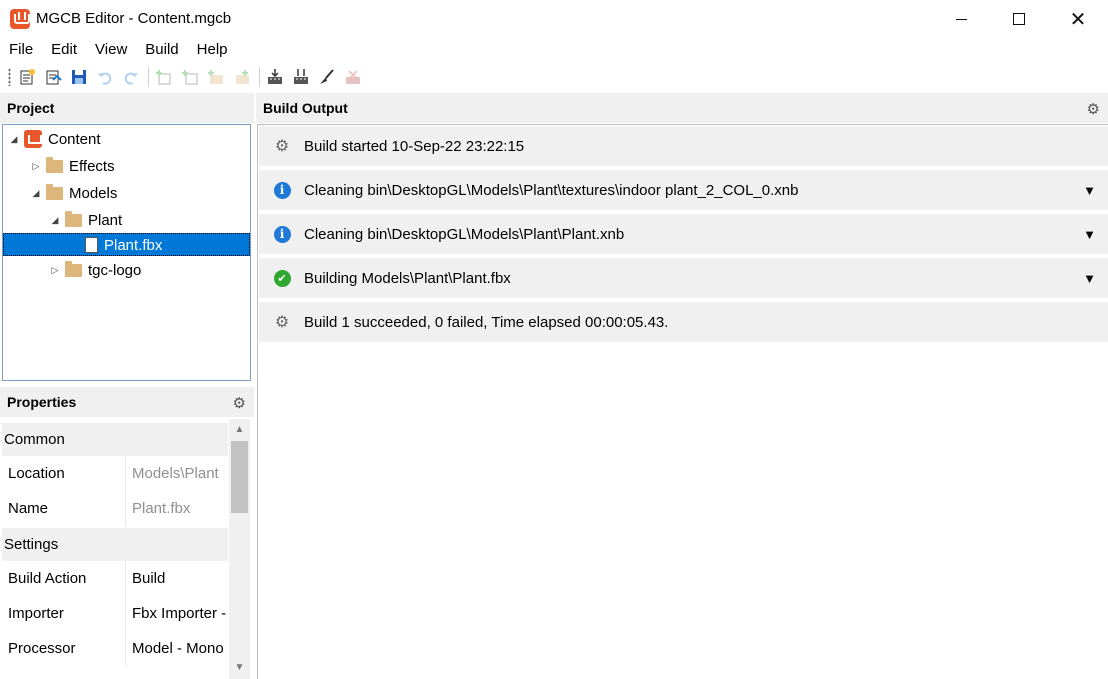  I want to click on tree-item-label: Content, so click(74, 139).